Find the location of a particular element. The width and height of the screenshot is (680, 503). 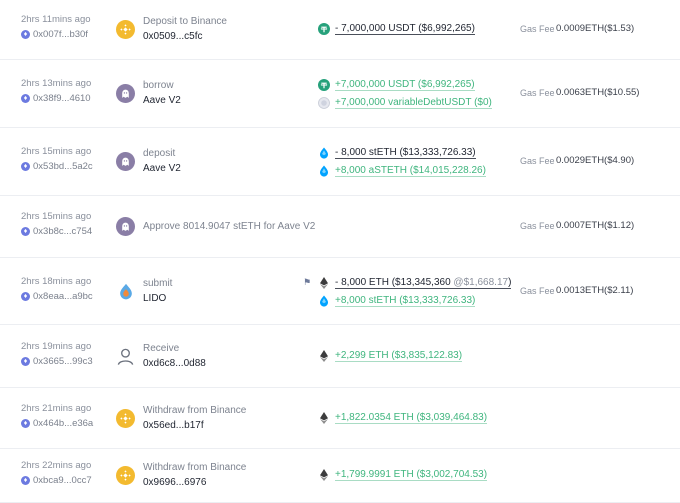

amount-text: +7,000,000 variableDebtUSDT ($0) is located at coordinates (413, 102).